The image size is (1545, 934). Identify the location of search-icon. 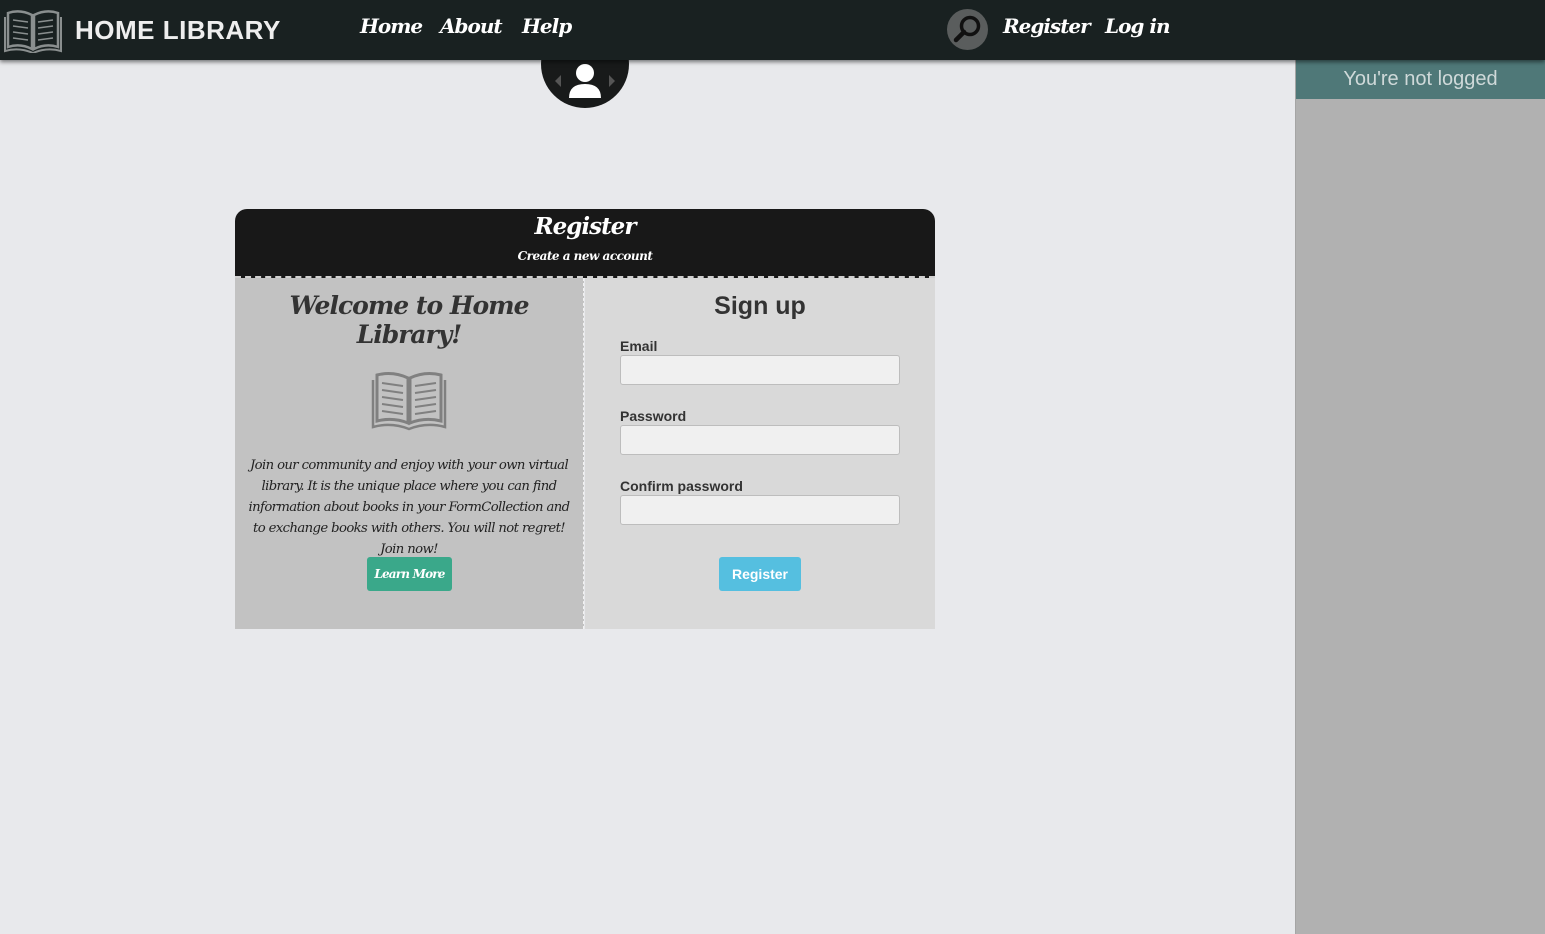
(967, 29).